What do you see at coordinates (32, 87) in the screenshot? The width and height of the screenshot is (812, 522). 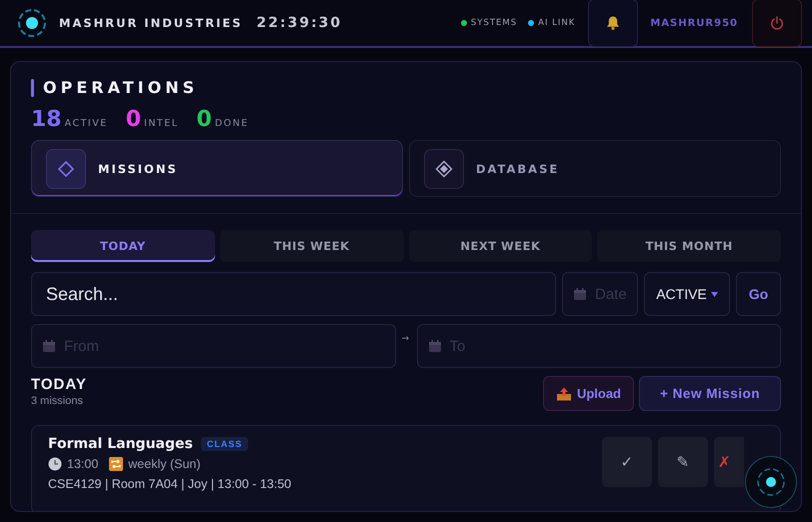 I see `accent-bar` at bounding box center [32, 87].